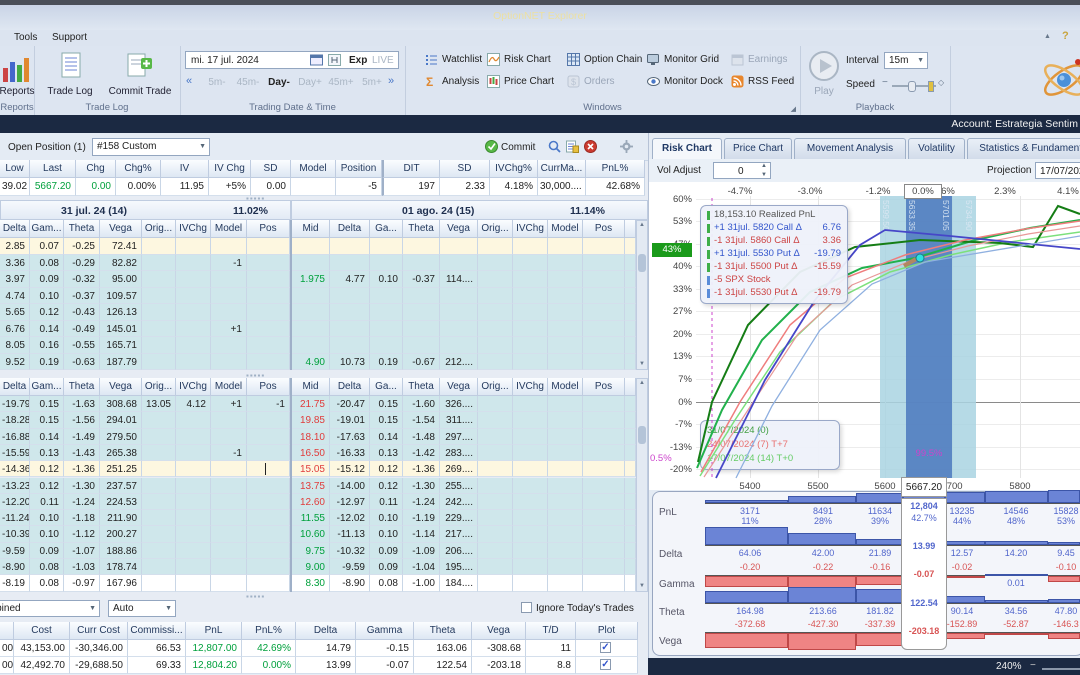  What do you see at coordinates (421, 453) in the screenshot?
I see `grid-cell: -1.42` at bounding box center [421, 453].